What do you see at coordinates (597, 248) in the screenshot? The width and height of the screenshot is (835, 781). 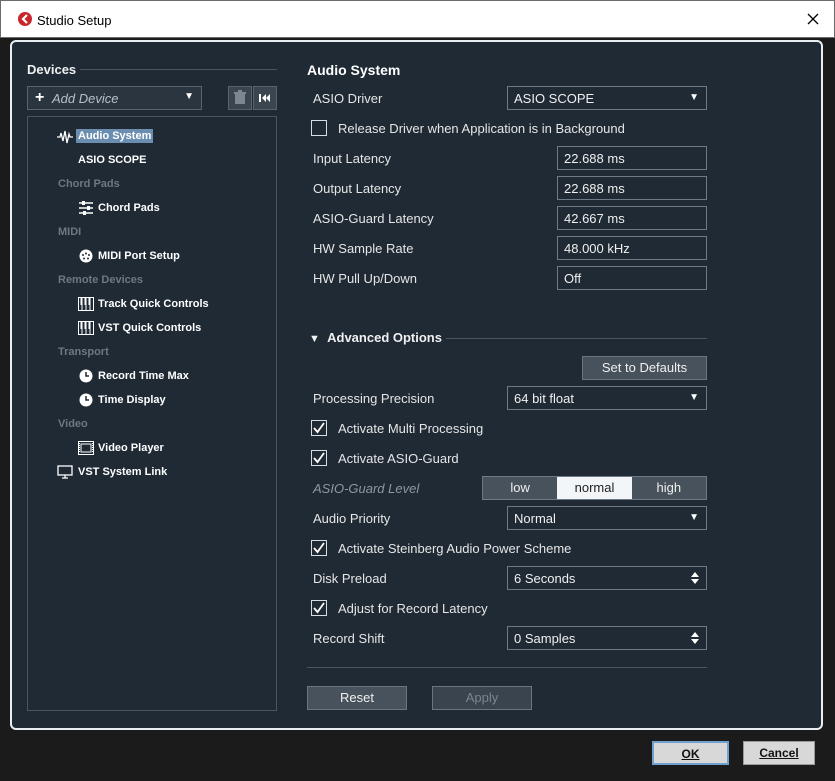 I see `hw-sample-rate-value: 48.000 kHz` at bounding box center [597, 248].